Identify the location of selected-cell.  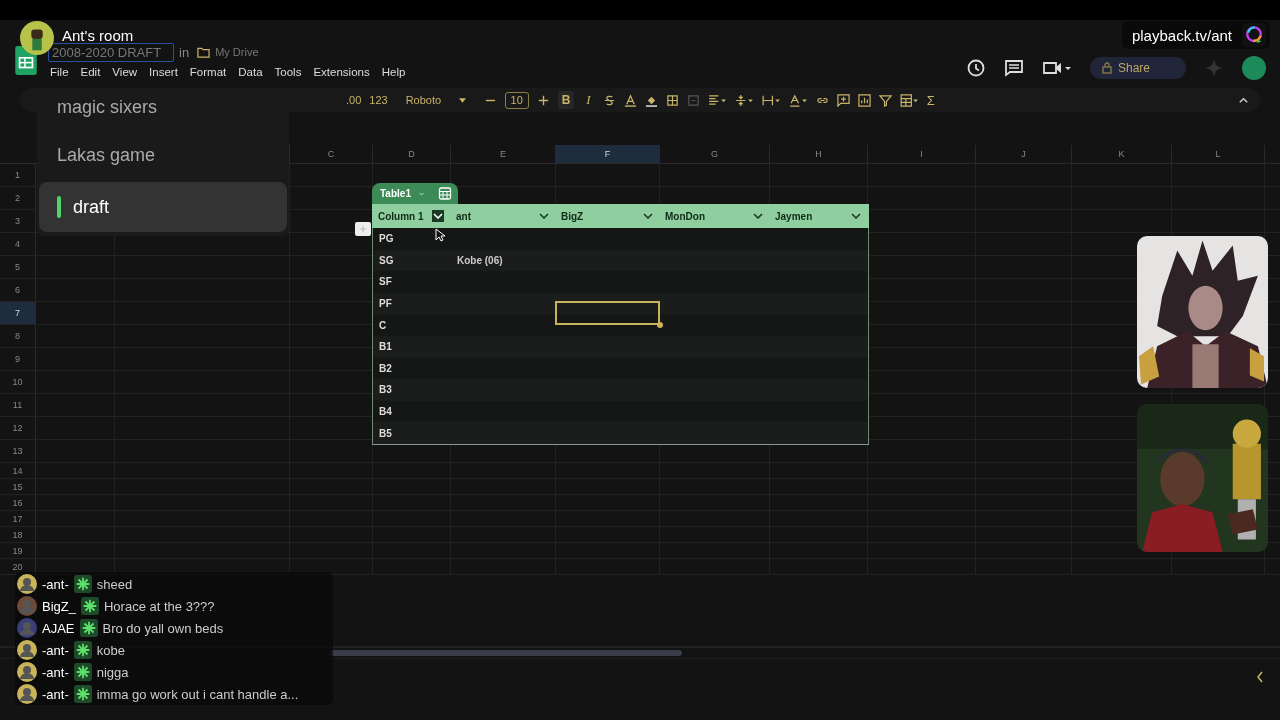
(607, 313).